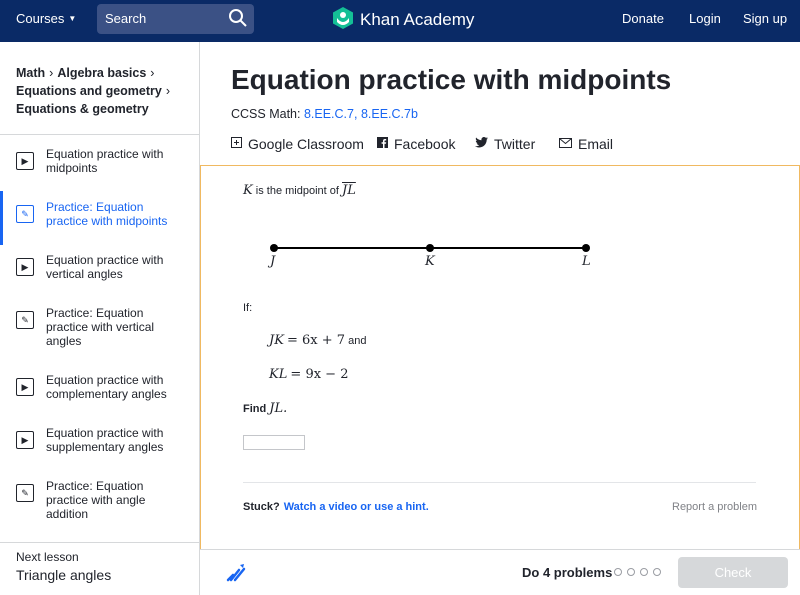 Image resolution: width=800 pixels, height=595 pixels. I want to click on equation-kl-rhs: = 9x − 2, so click(319, 374).